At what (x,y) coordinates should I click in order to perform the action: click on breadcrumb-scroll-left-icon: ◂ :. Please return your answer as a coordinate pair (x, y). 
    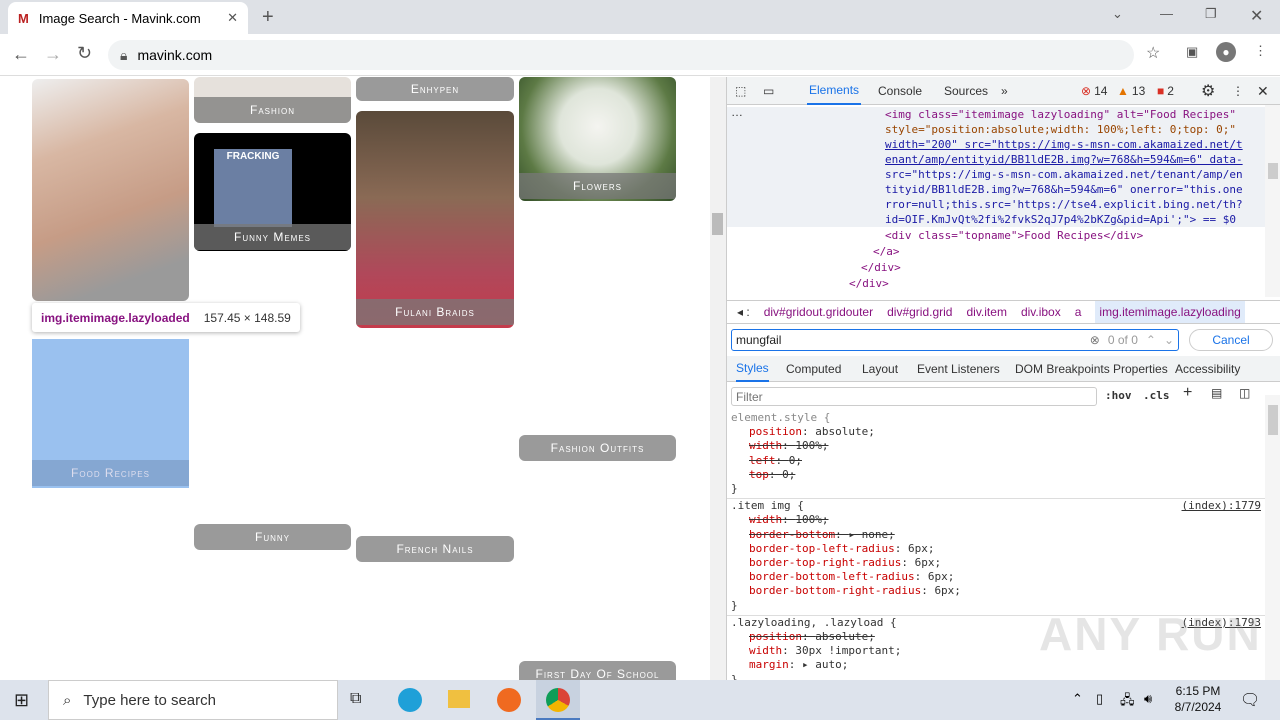
    Looking at the image, I should click on (743, 312).